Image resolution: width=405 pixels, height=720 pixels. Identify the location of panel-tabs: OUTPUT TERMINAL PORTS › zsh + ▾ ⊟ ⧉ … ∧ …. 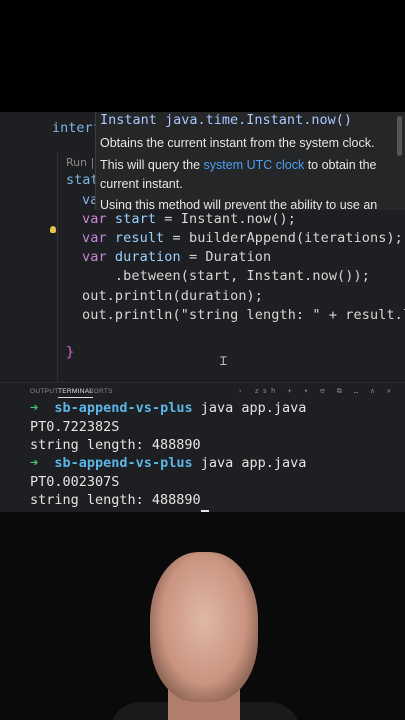
(202, 391).